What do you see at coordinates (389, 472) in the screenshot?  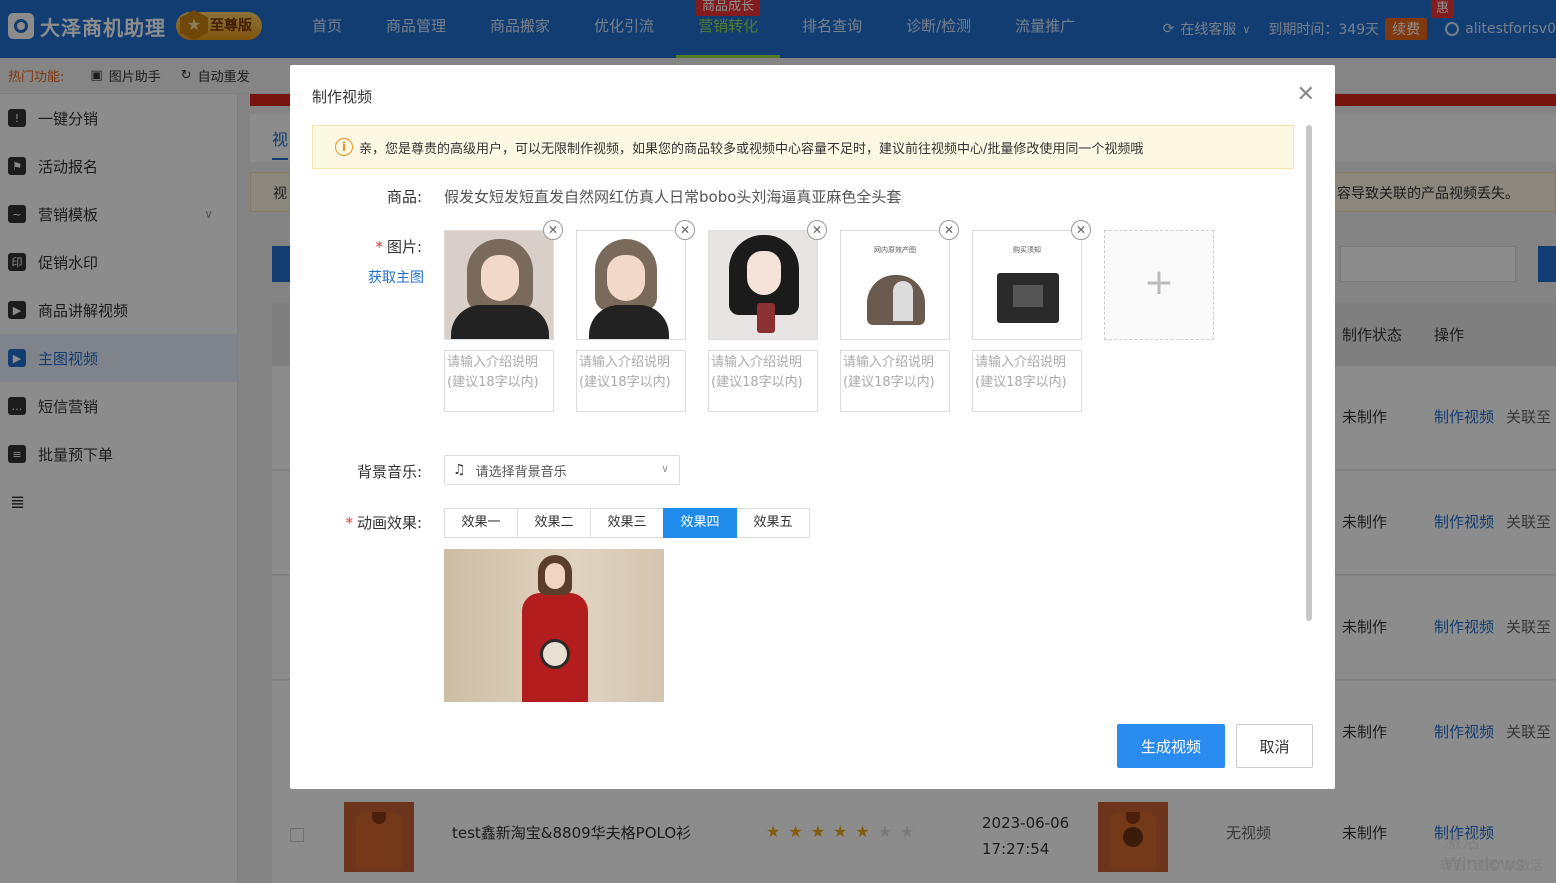 I see `music-label: 背景音乐:` at bounding box center [389, 472].